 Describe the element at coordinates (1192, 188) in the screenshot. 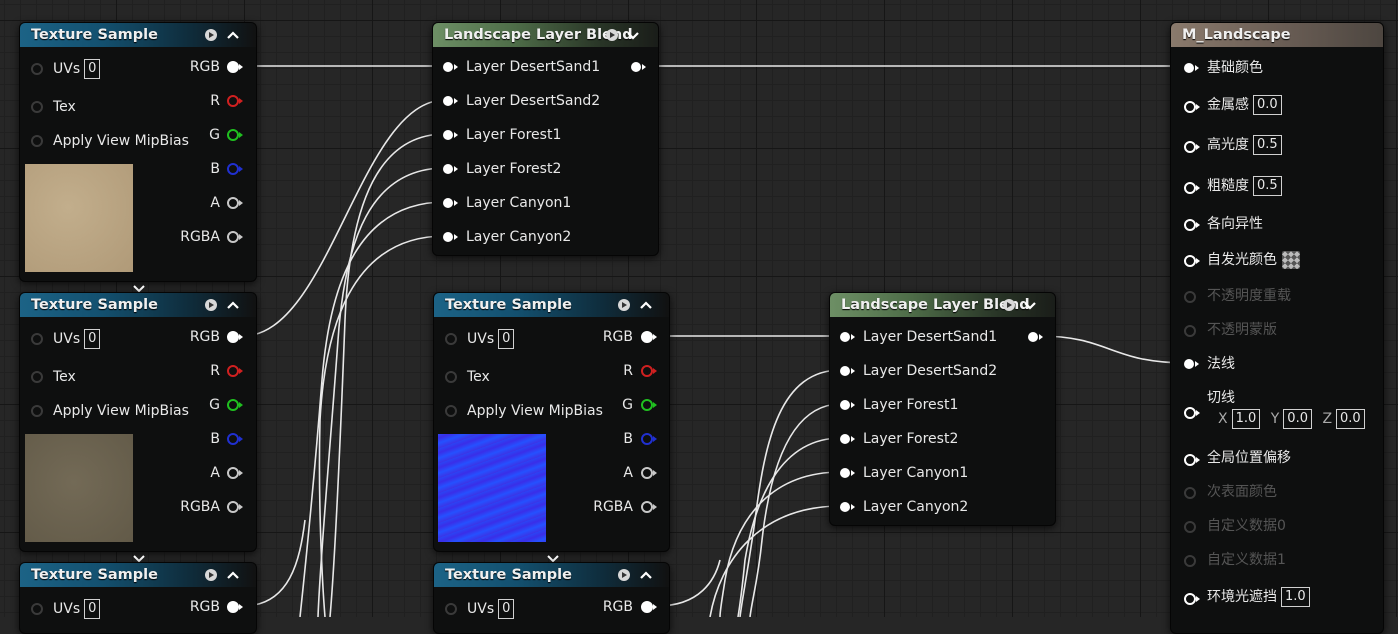

I see `roughness-pin-icon` at that location.